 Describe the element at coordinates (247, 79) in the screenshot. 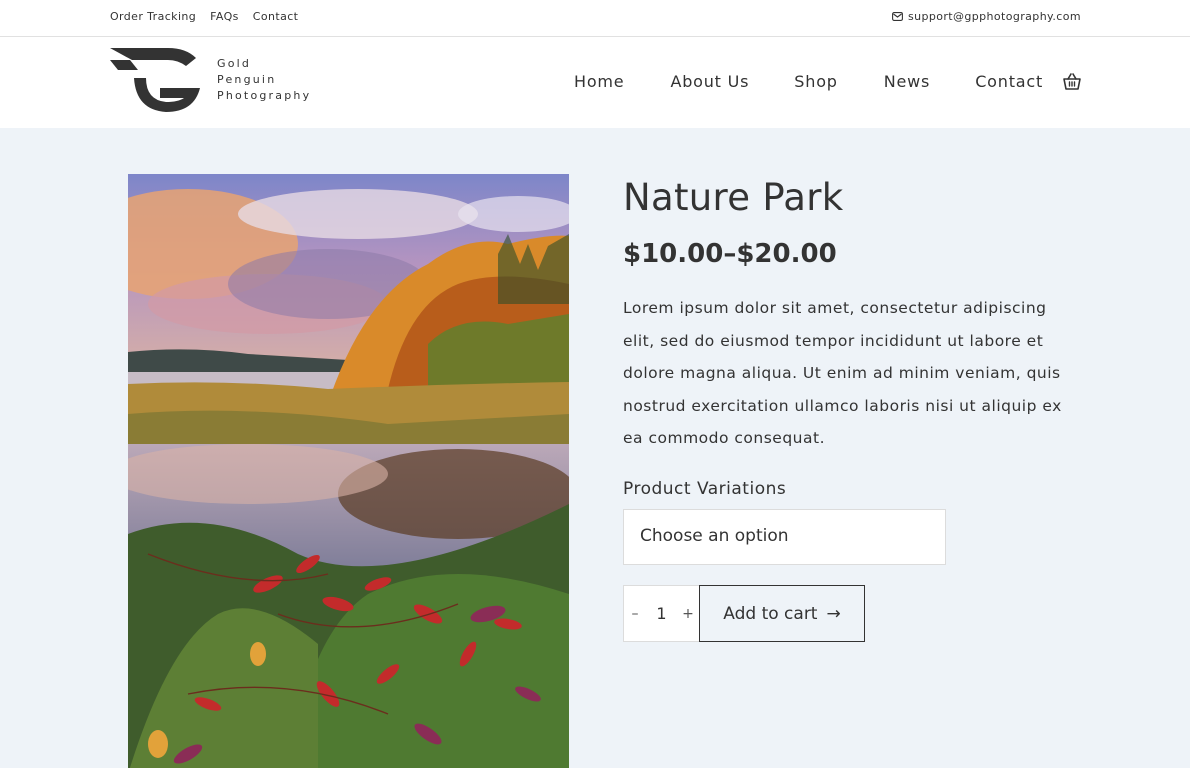

I see `brand-line-penguin: Penguin` at that location.